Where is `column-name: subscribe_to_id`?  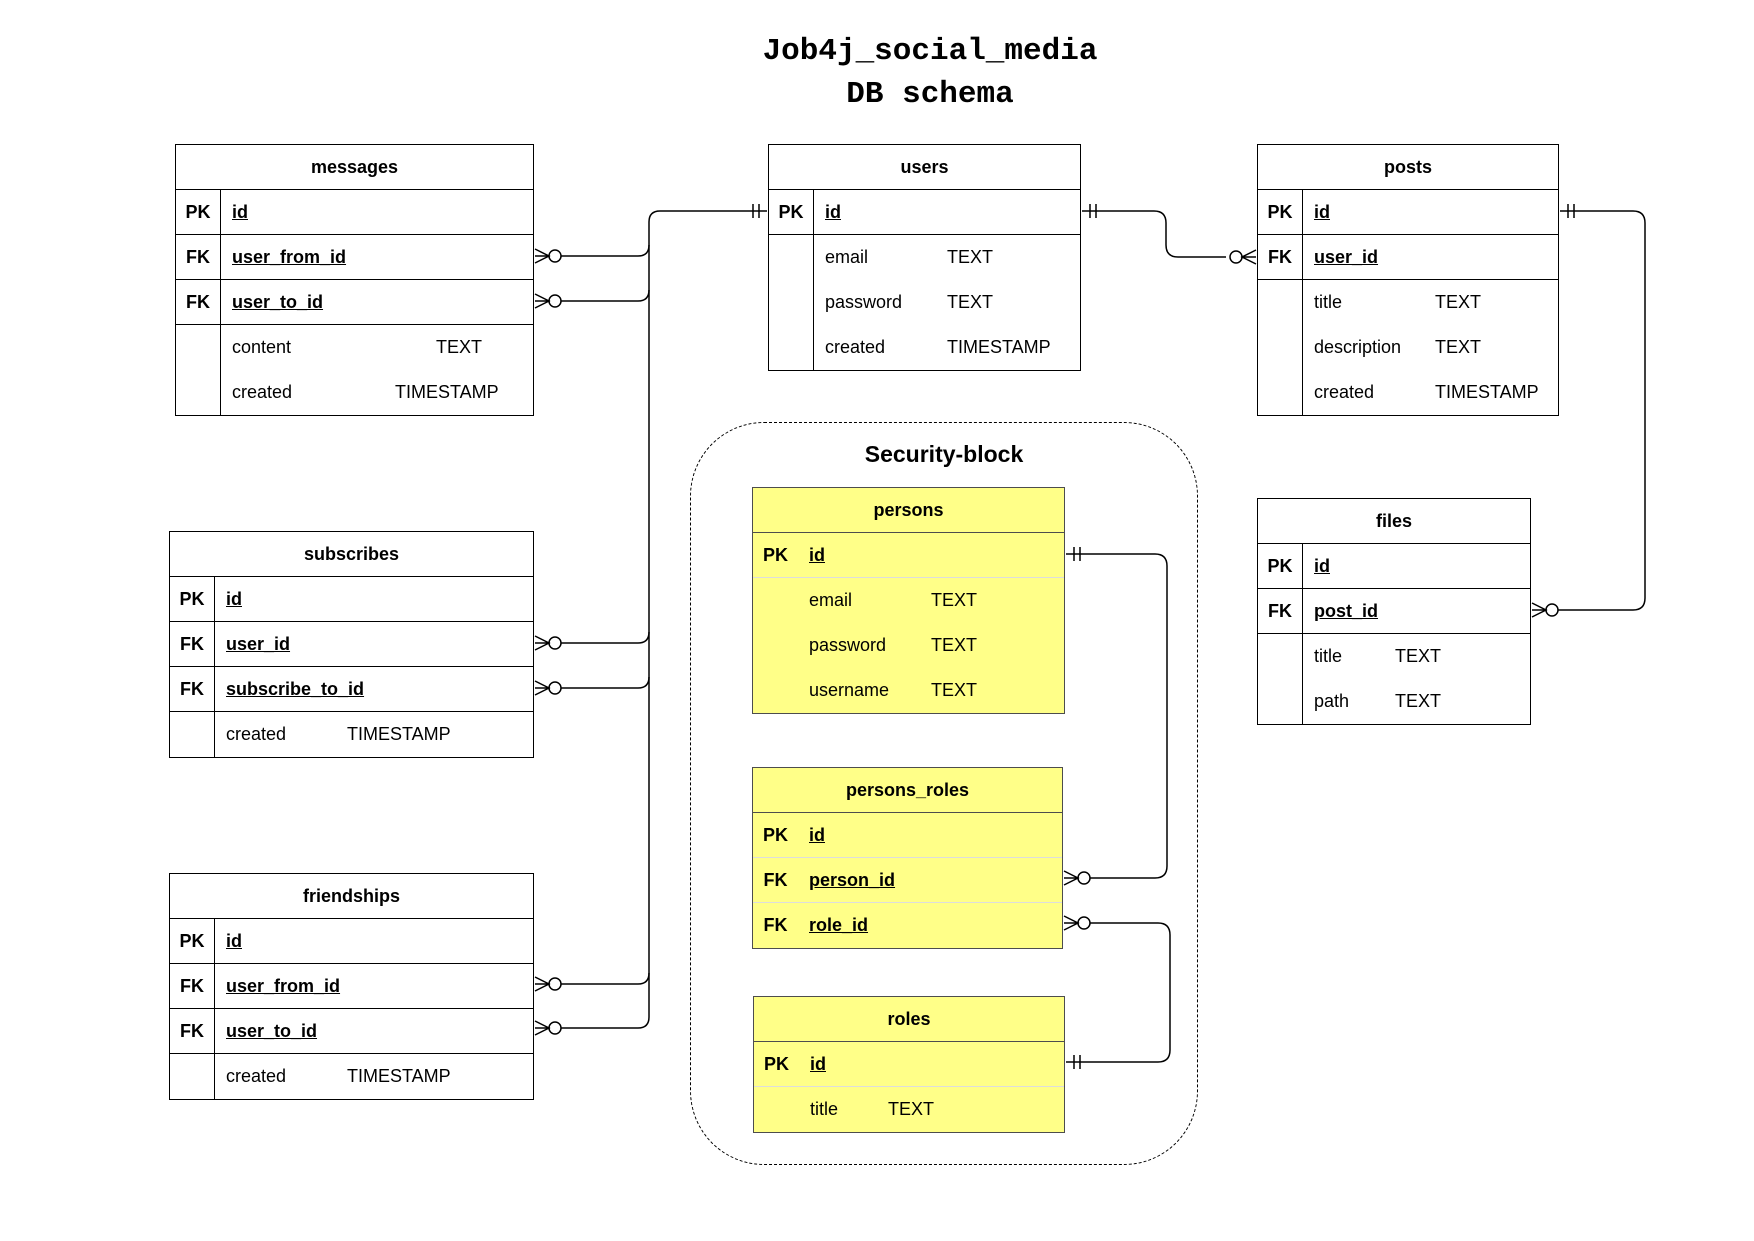
column-name: subscribe_to_id is located at coordinates (295, 689).